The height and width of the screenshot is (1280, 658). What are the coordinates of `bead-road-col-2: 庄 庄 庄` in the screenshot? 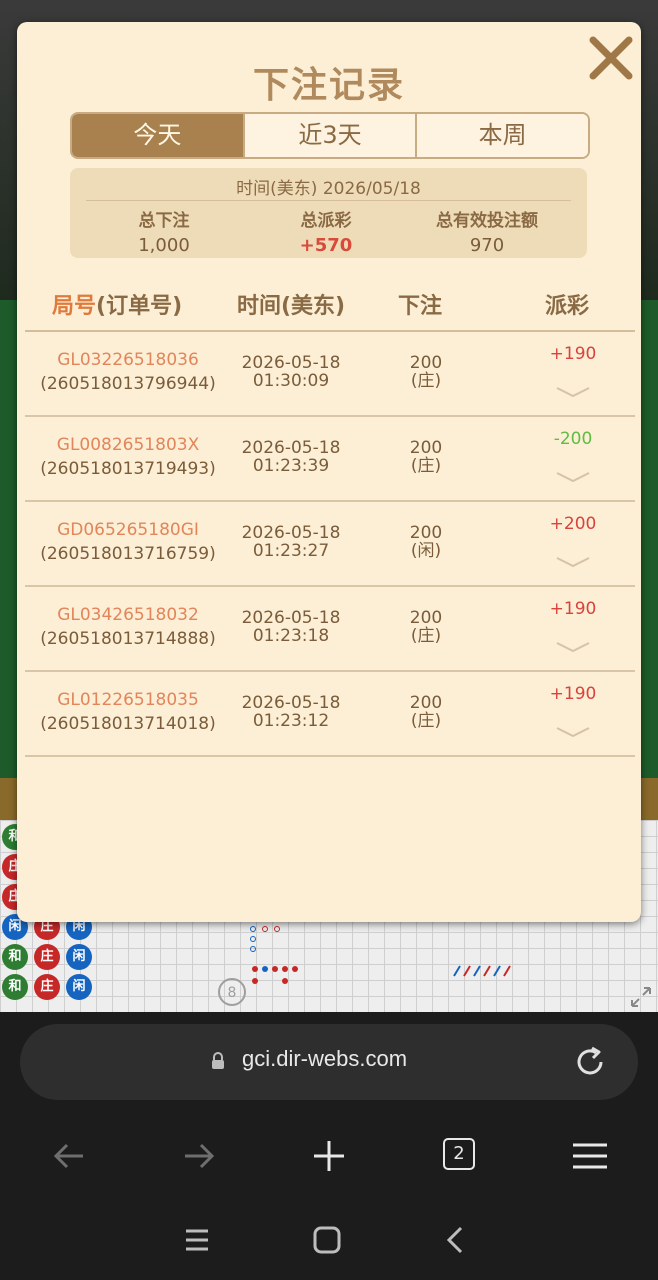 It's located at (47, 957).